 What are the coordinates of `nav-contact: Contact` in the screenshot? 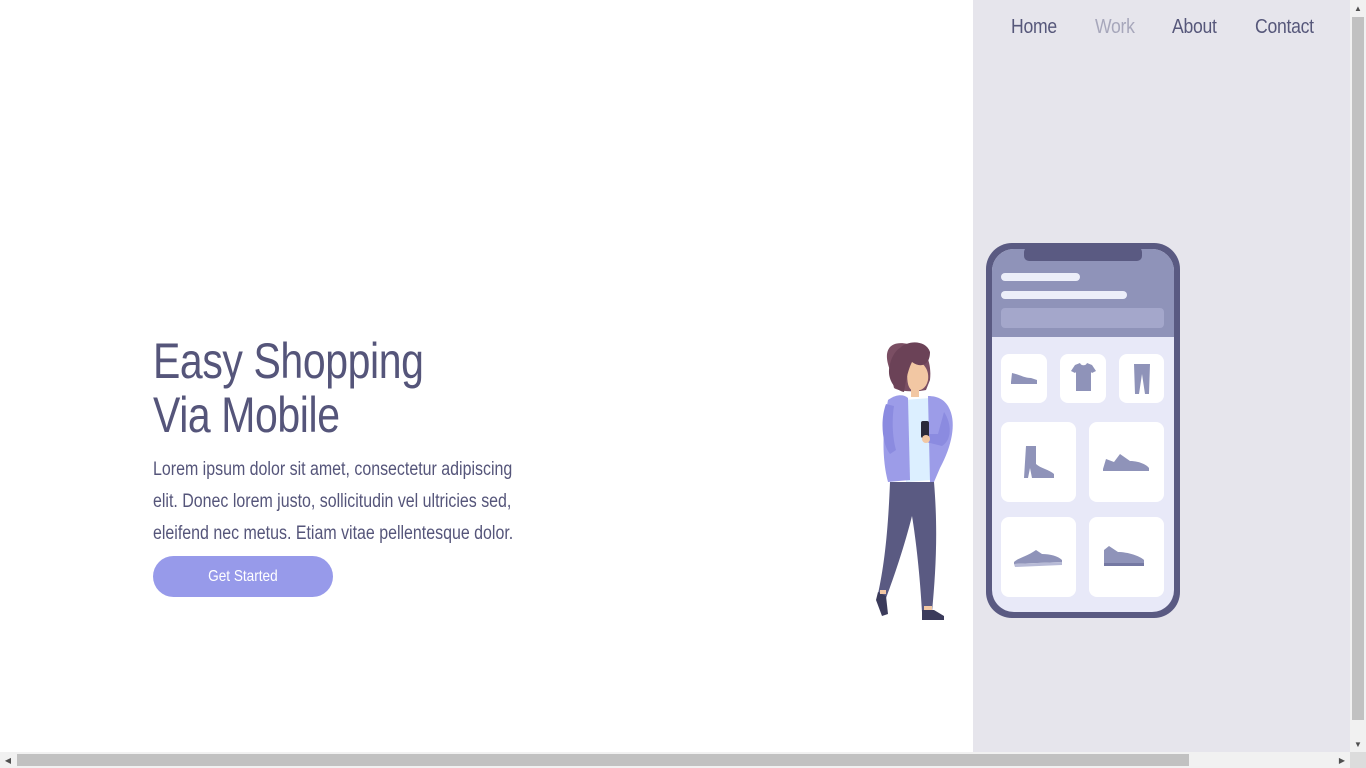 It's located at (1284, 27).